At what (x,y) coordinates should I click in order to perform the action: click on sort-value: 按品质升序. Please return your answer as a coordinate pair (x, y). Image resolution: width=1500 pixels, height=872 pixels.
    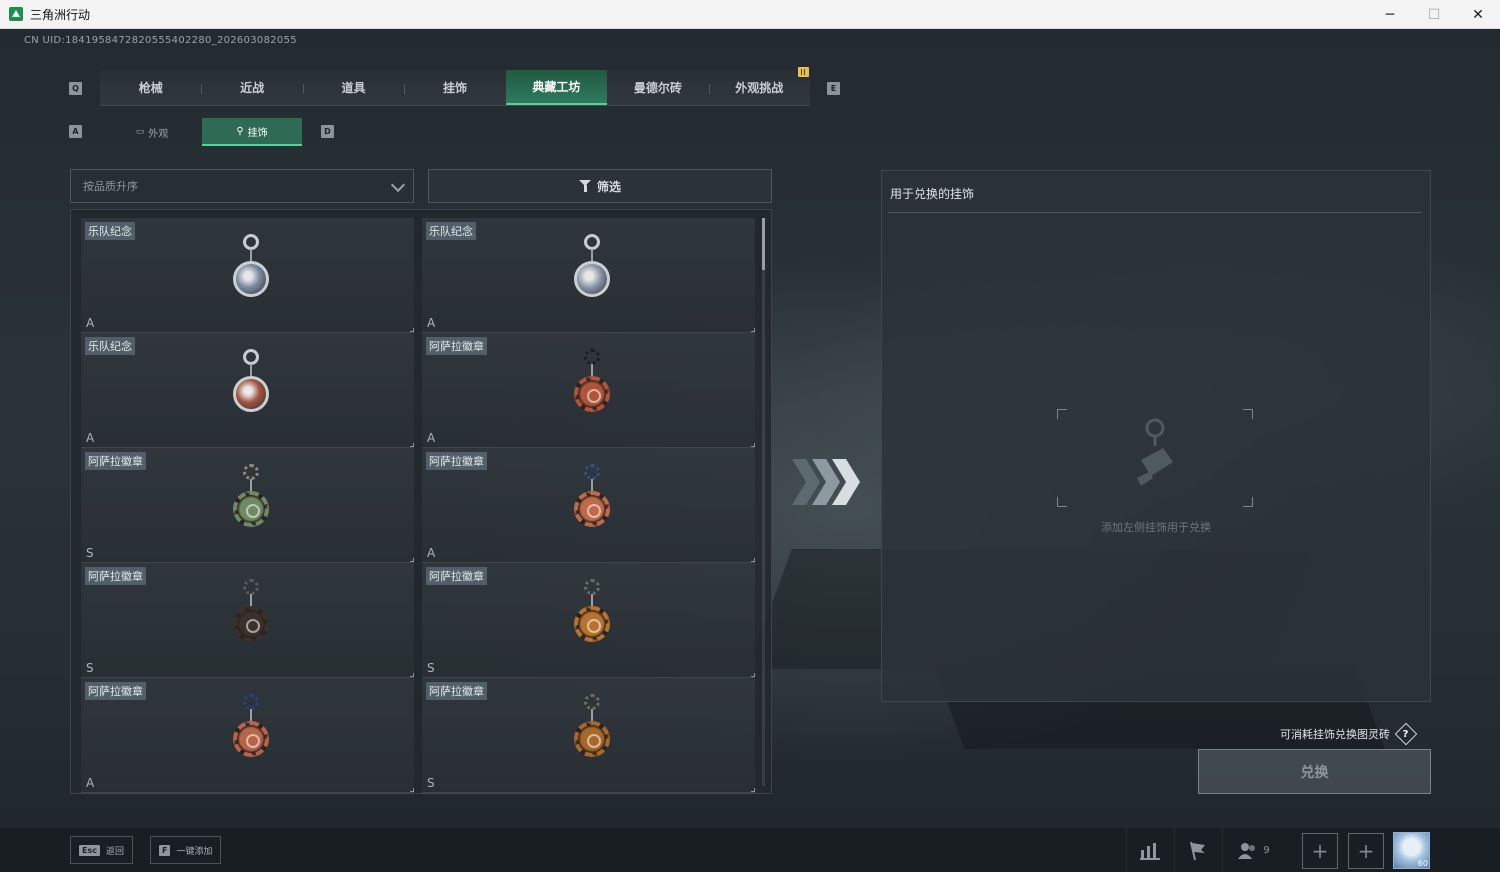
    Looking at the image, I should click on (110, 186).